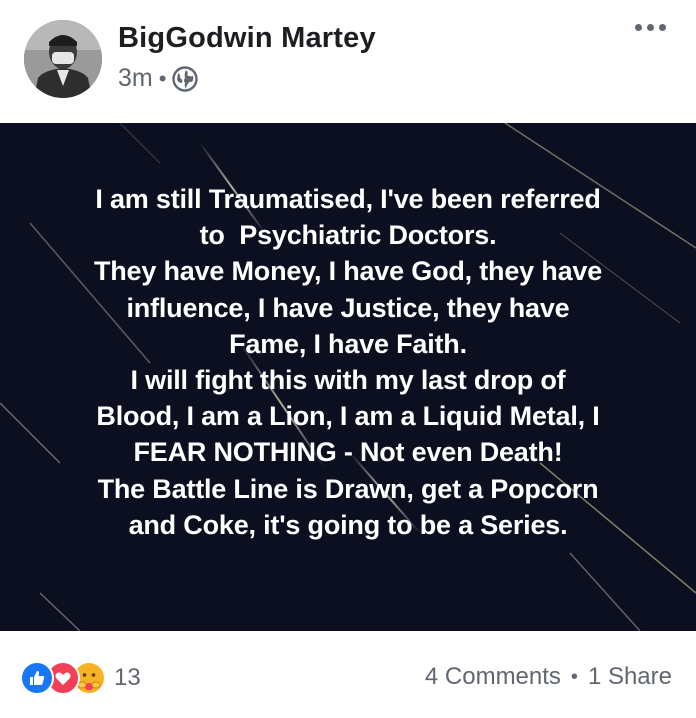 The width and height of the screenshot is (696, 718). I want to click on post-meta: 3m •, so click(158, 78).